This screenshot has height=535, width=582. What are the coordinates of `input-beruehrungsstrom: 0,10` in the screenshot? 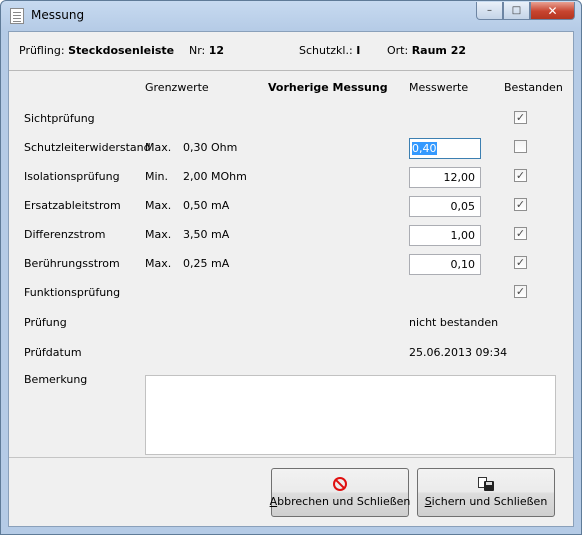 It's located at (445, 264).